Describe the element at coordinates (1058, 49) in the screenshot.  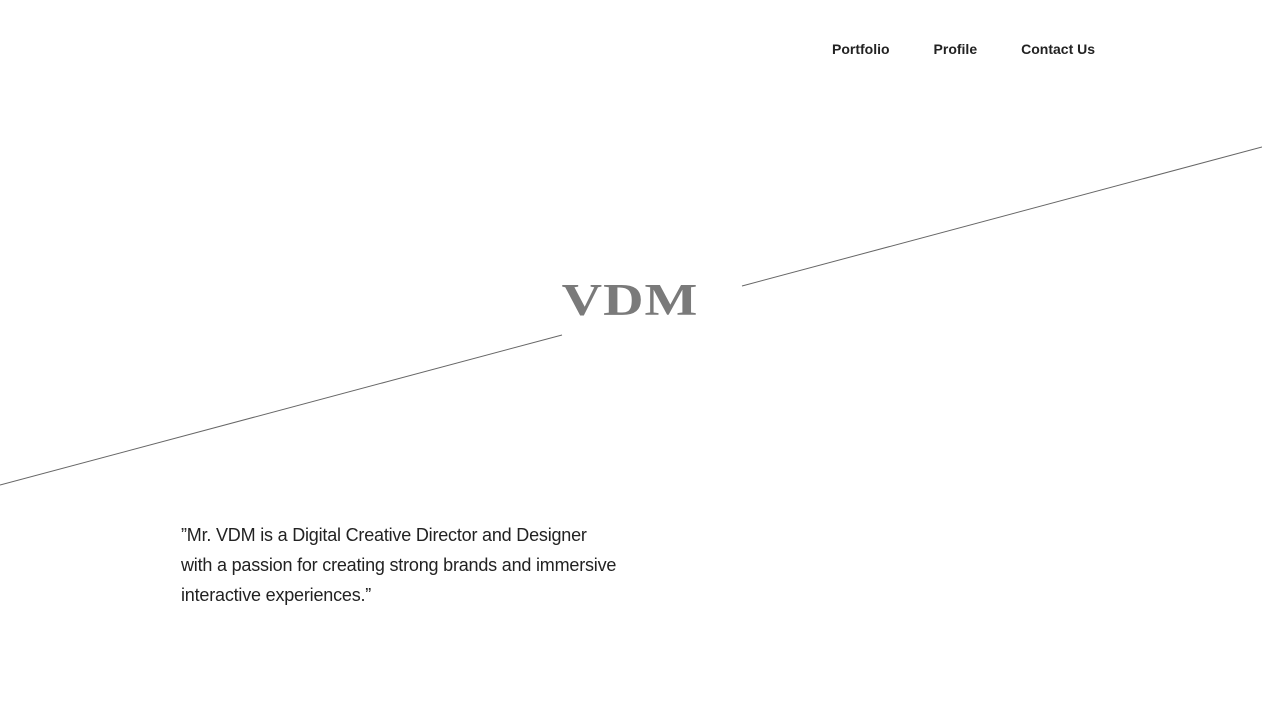
I see `nav-link-contact-us: Contact Us` at that location.